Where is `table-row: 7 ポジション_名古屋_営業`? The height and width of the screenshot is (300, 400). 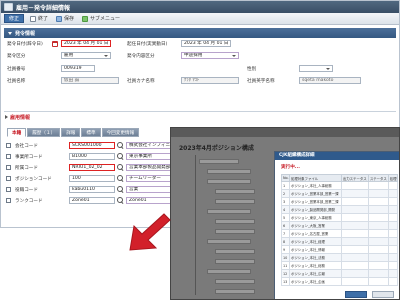 table-row: 7 ポジション_名古屋_営業 is located at coordinates (340, 233).